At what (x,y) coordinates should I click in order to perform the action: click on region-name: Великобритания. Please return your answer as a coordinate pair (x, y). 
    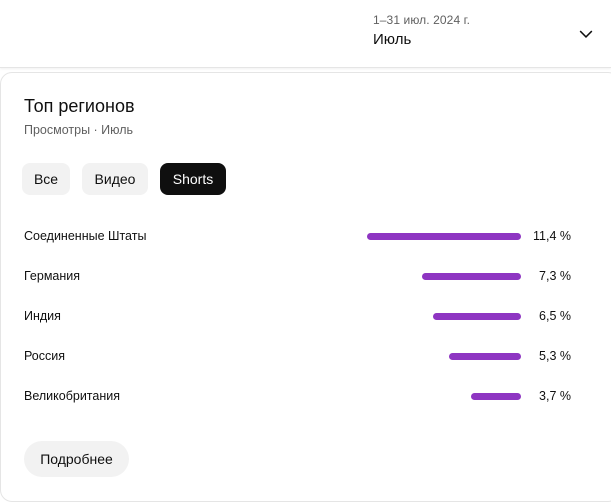
    Looking at the image, I should click on (72, 396).